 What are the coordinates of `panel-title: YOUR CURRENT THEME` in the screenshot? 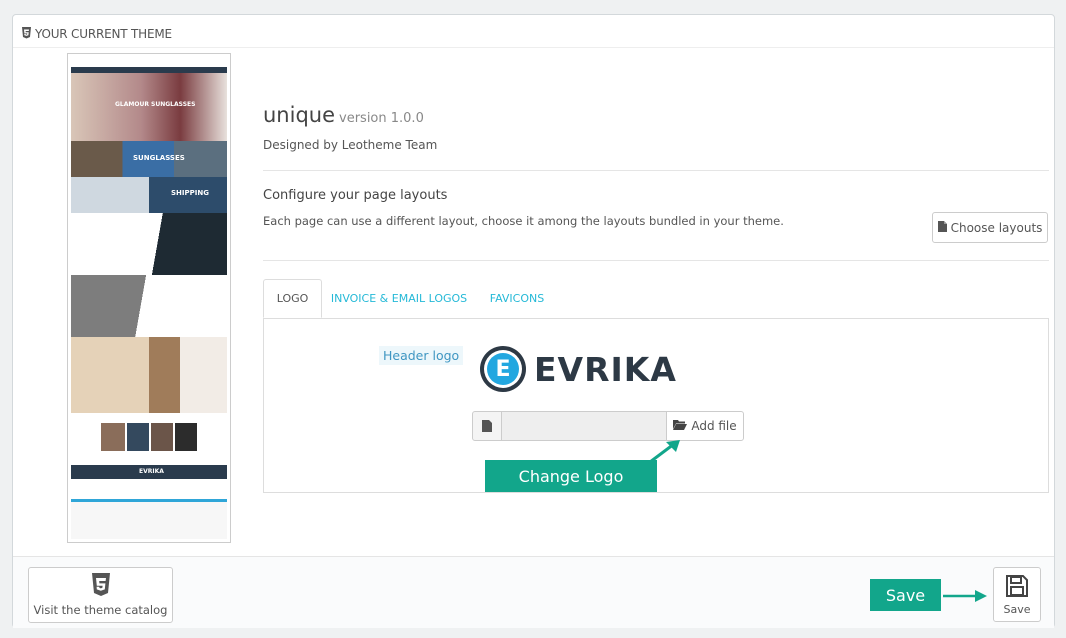 It's located at (103, 34).